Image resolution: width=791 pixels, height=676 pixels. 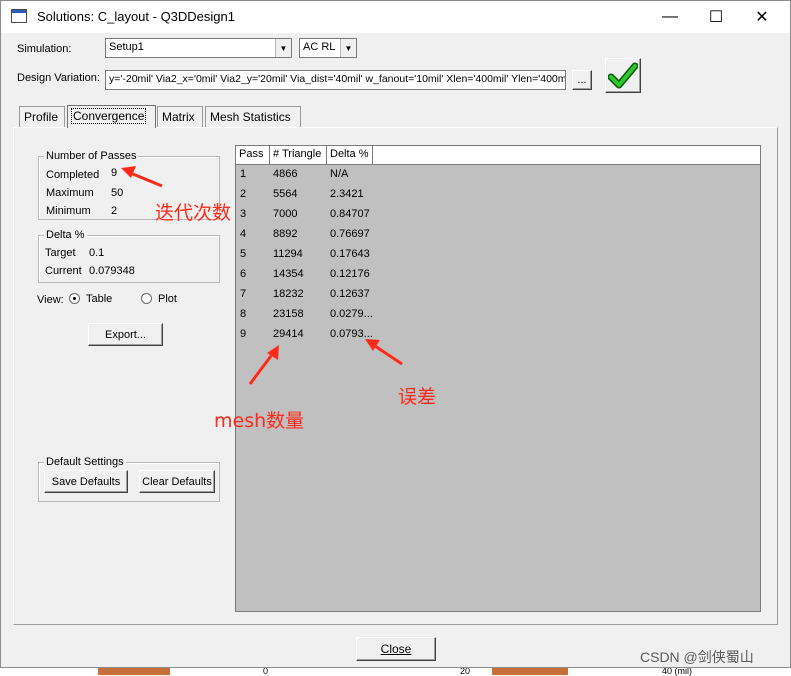 What do you see at coordinates (193, 213) in the screenshot?
I see `annotation-passes: 迭代次数` at bounding box center [193, 213].